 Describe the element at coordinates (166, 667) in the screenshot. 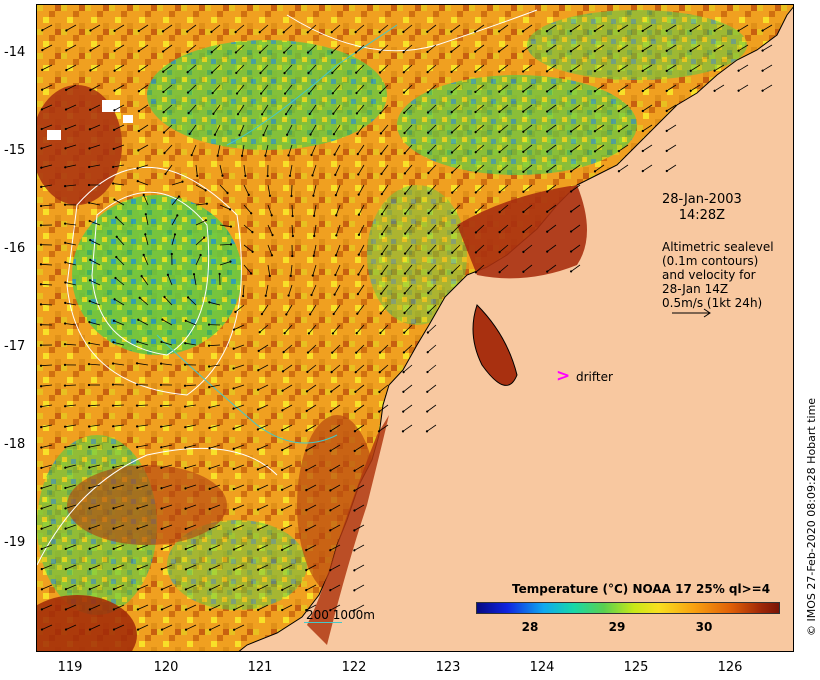

I see `x-tick-label: 120` at that location.